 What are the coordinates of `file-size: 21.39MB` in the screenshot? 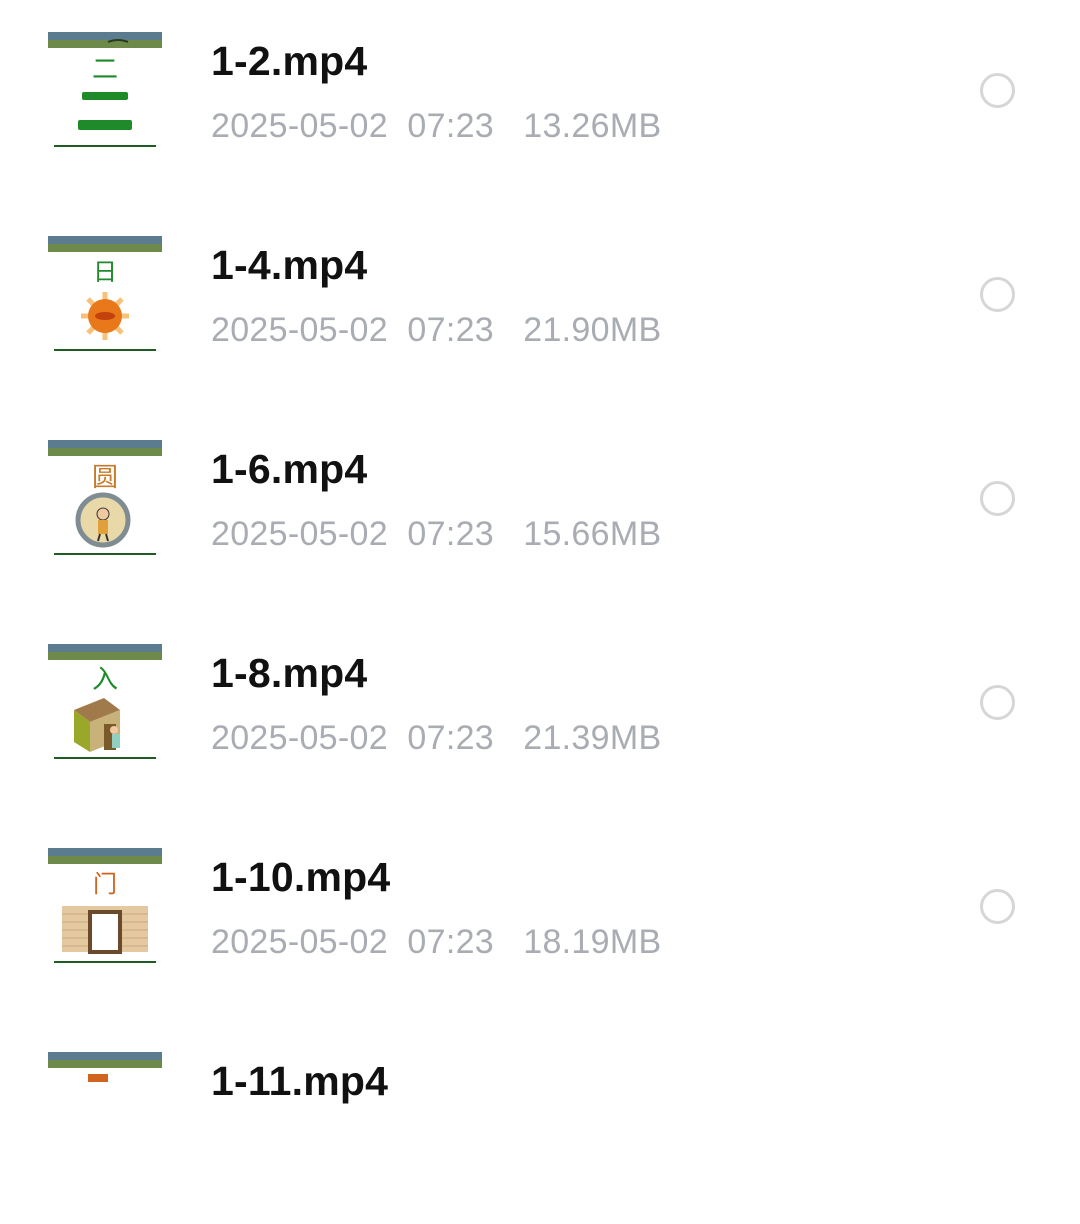 It's located at (592, 738).